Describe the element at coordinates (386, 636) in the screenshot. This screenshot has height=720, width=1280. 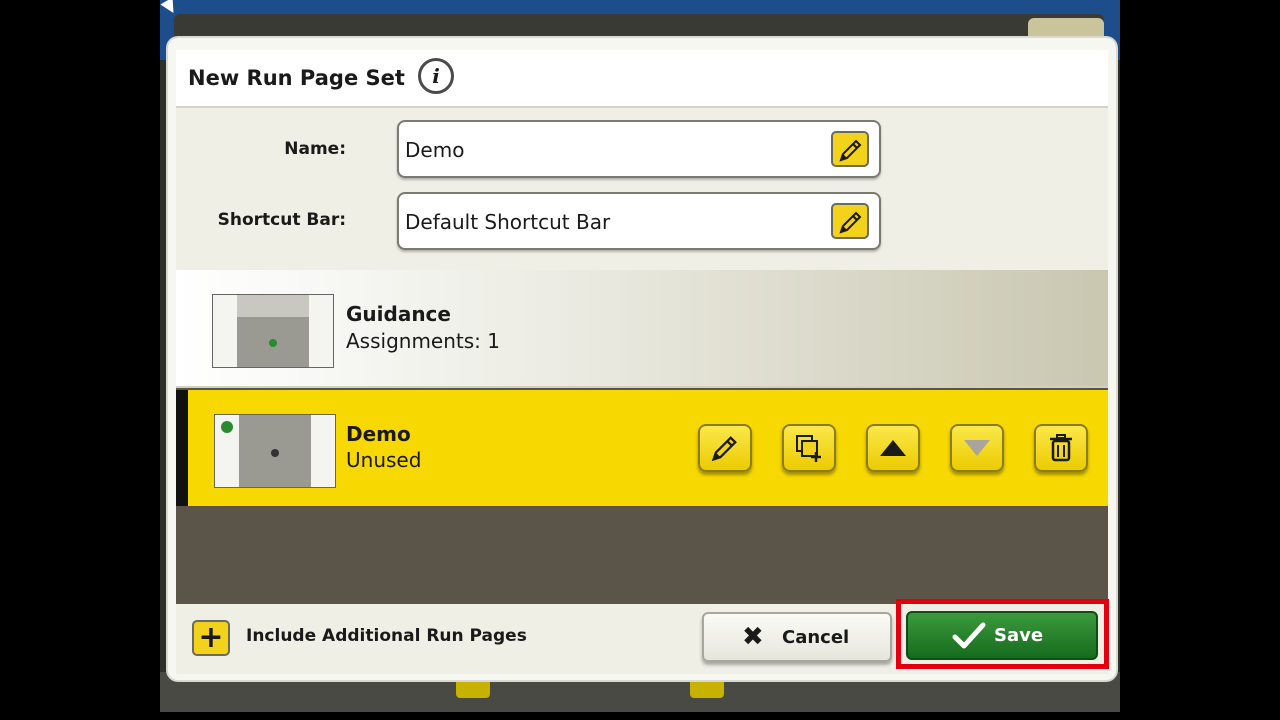
I see `include-additional-run-pages-label: Include Additional Run Pages` at that location.